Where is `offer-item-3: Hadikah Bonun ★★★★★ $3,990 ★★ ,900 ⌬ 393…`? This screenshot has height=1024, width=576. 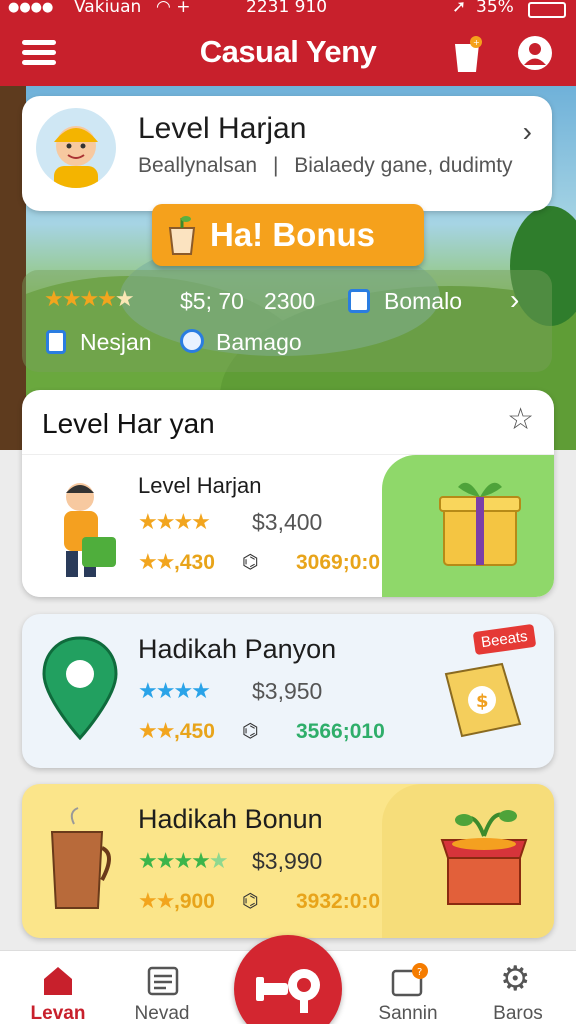
offer-item-3: Hadikah Bonun ★★★★★ $3,990 ★★ ,900 ⌬ 393… is located at coordinates (288, 861).